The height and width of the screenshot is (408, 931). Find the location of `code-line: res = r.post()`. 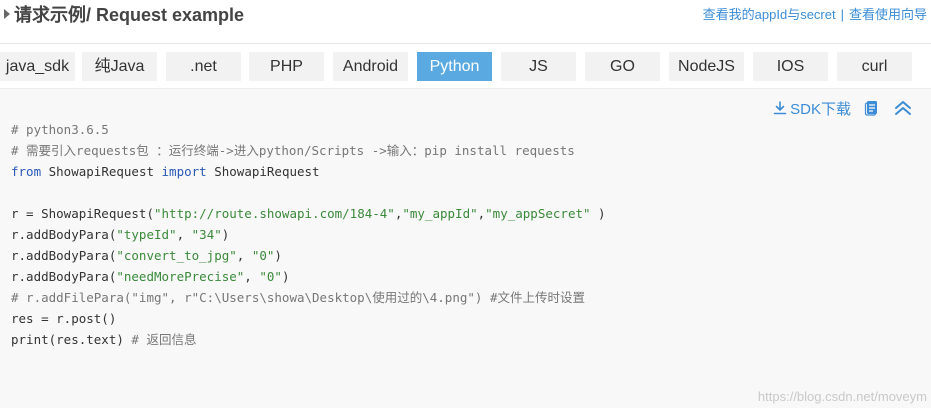

code-line: res = r.post() is located at coordinates (308, 318).